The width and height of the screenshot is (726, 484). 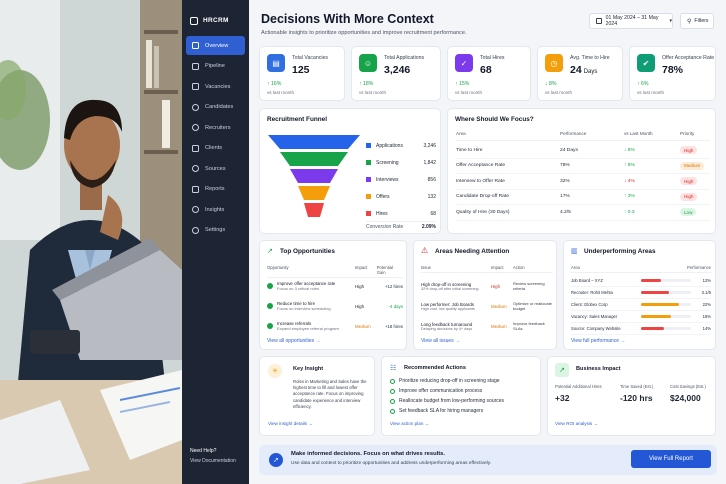 I want to click on sidebar-item-overview: Overview, so click(x=215, y=45).